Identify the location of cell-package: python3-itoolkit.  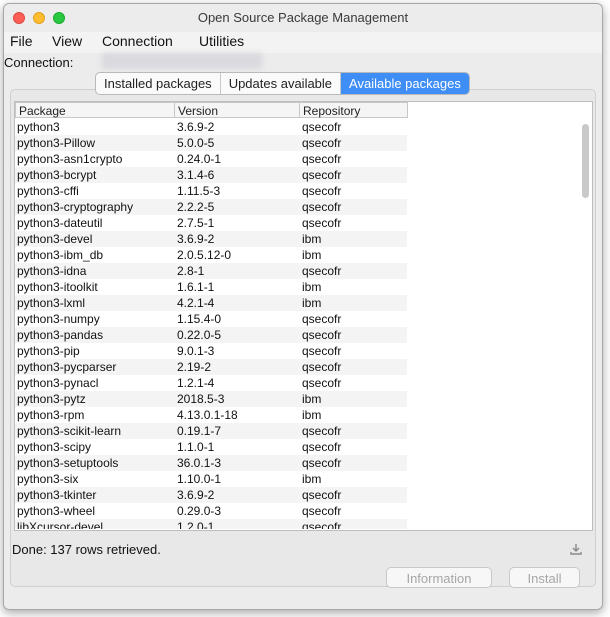
(57, 287).